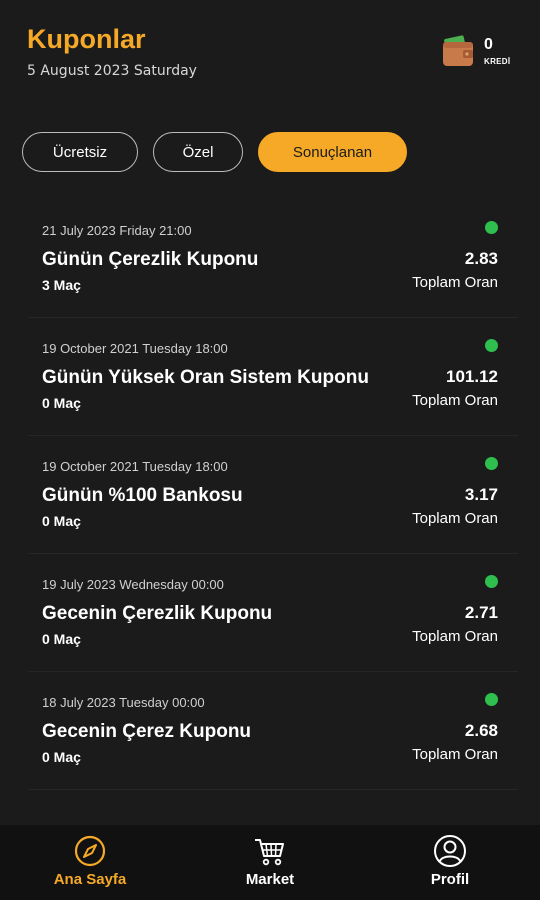 This screenshot has height=900, width=540. Describe the element at coordinates (117, 230) in the screenshot. I see `coupon-date: 21 July 2023 Friday 21:00` at that location.